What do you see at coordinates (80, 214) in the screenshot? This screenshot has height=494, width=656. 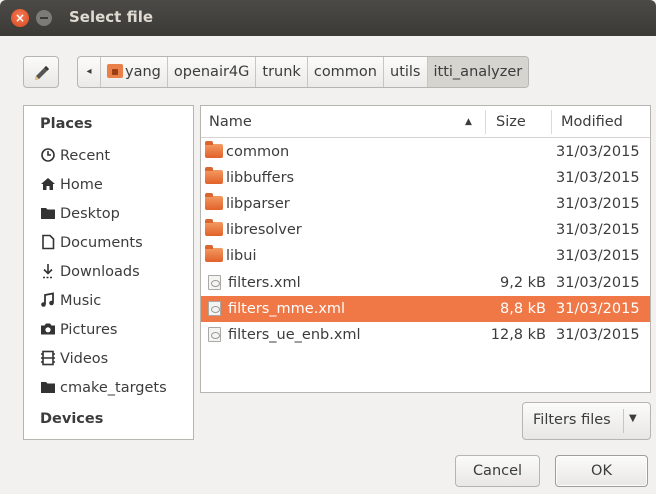 I see `sidebar-item-desktop: Desktop` at bounding box center [80, 214].